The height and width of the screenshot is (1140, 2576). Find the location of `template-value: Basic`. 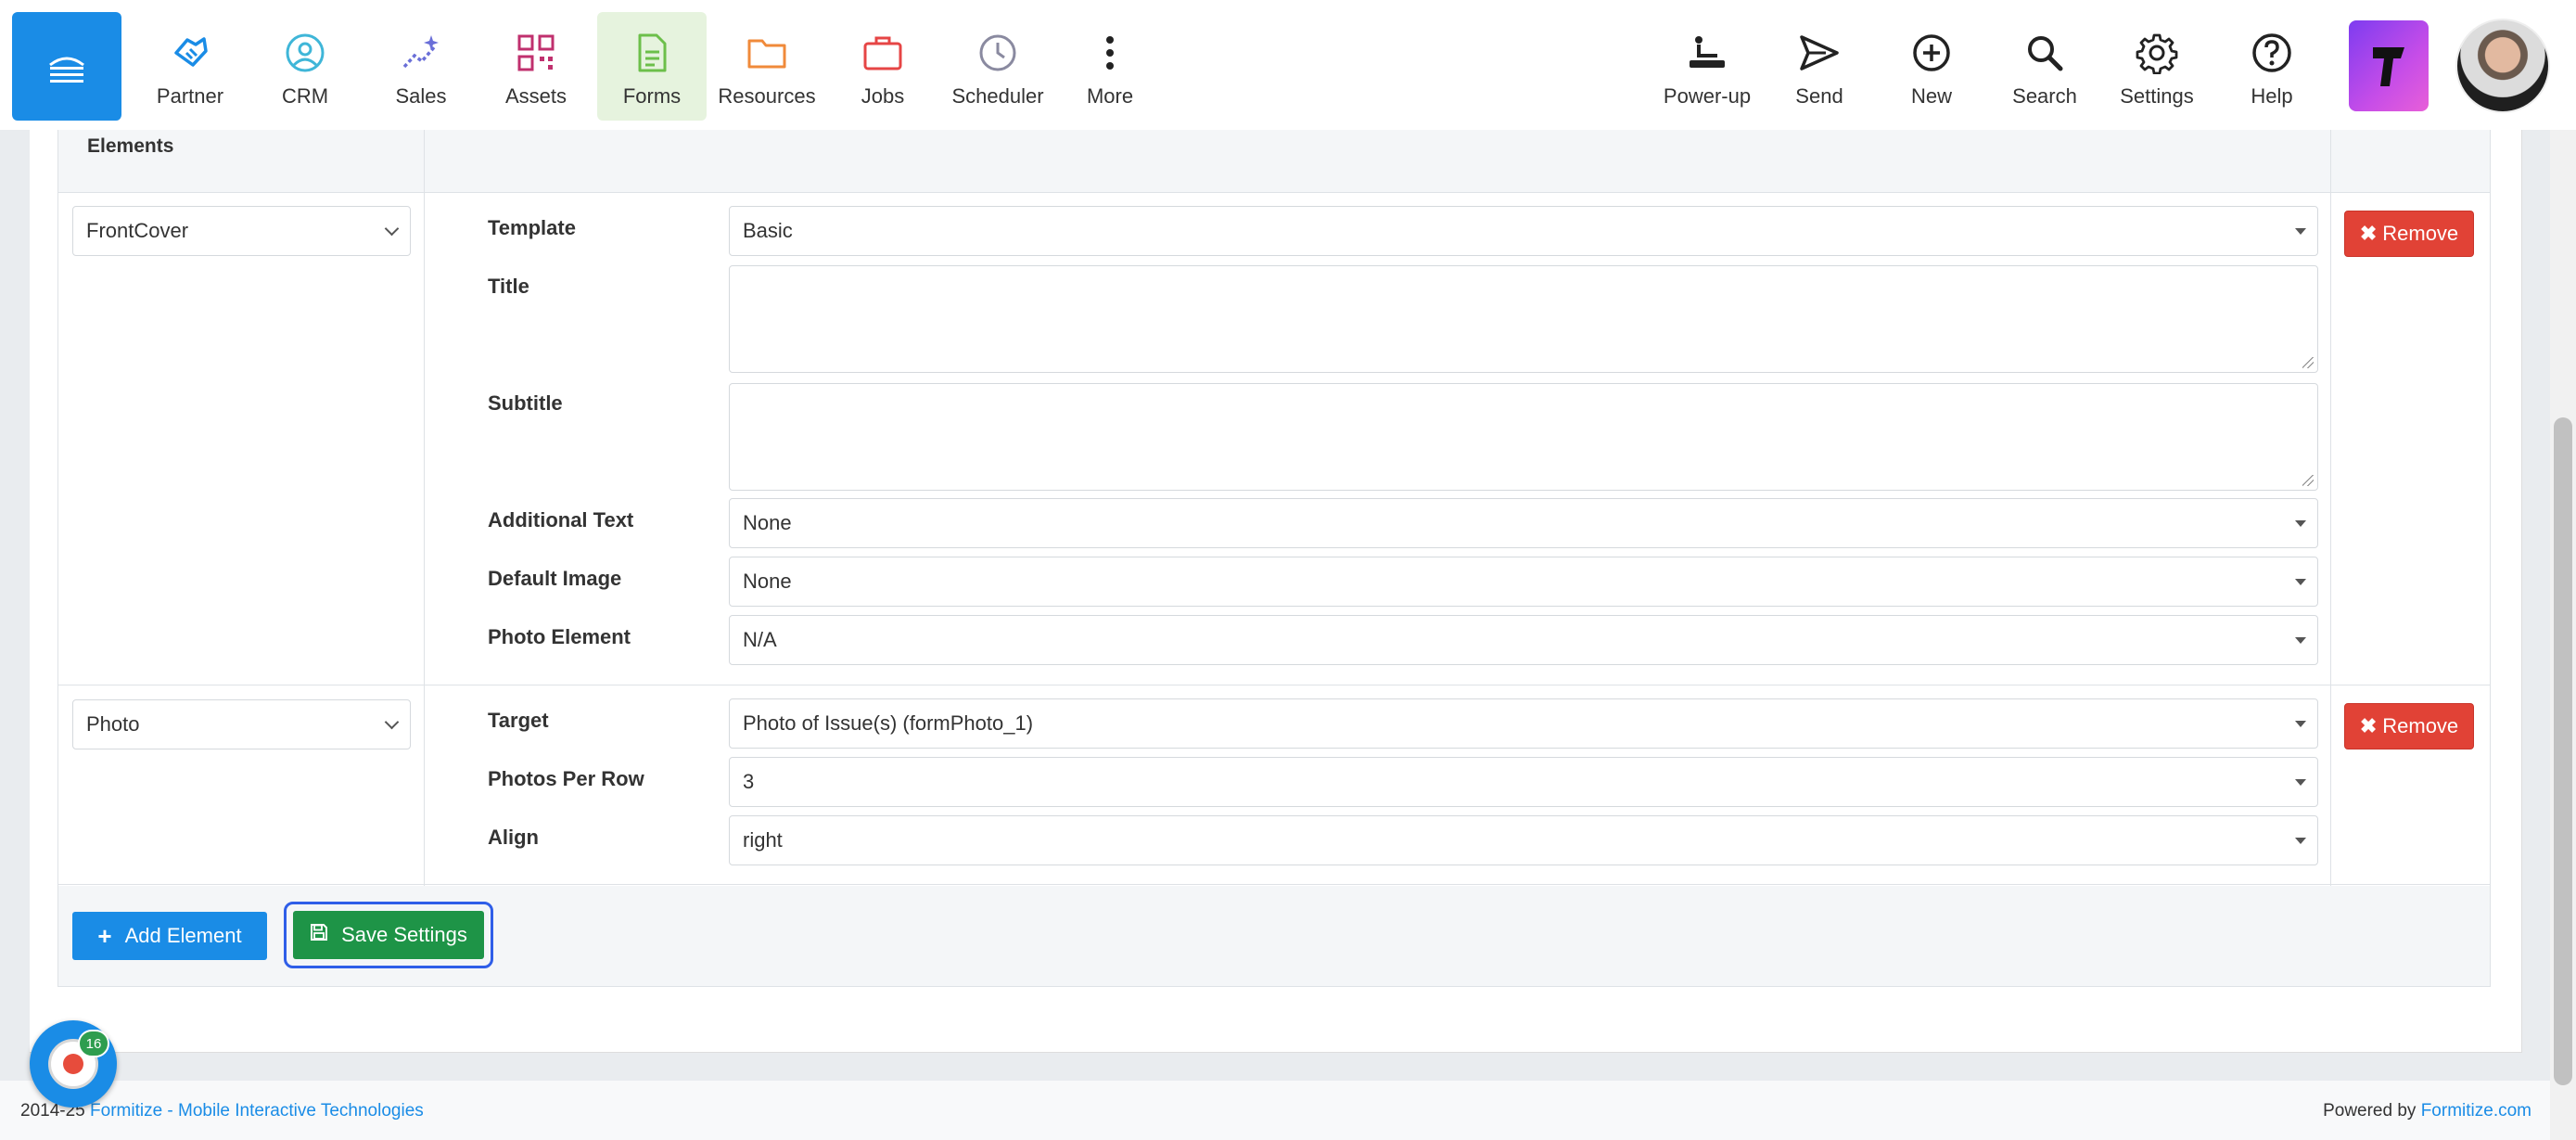

template-value: Basic is located at coordinates (768, 230).